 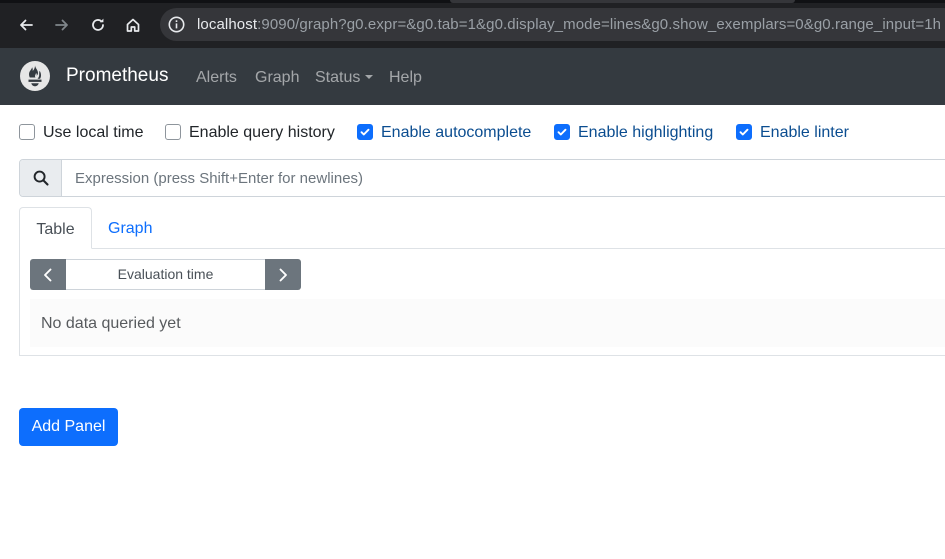 I want to click on eval-time-prev-button, so click(x=48, y=274).